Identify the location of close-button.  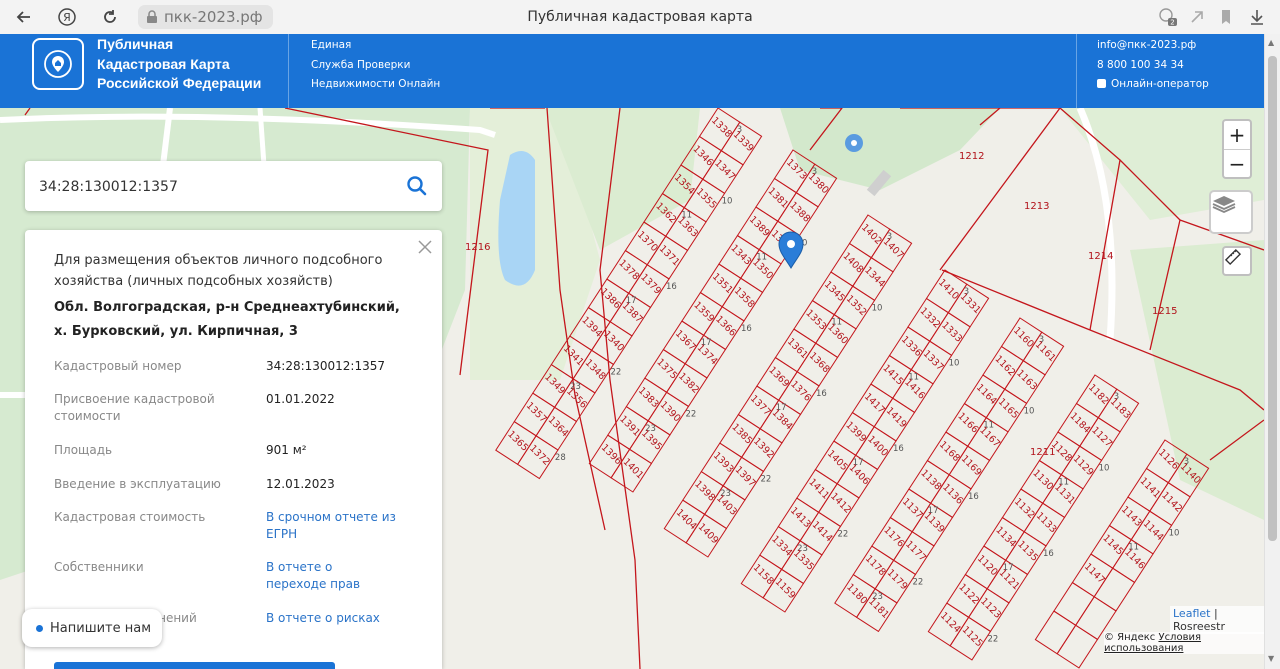
(425, 247).